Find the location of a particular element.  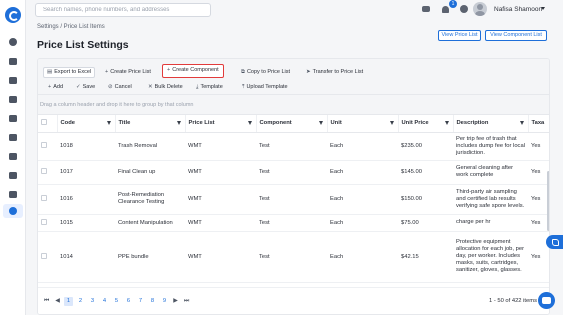

search-bar is located at coordinates (123, 10).